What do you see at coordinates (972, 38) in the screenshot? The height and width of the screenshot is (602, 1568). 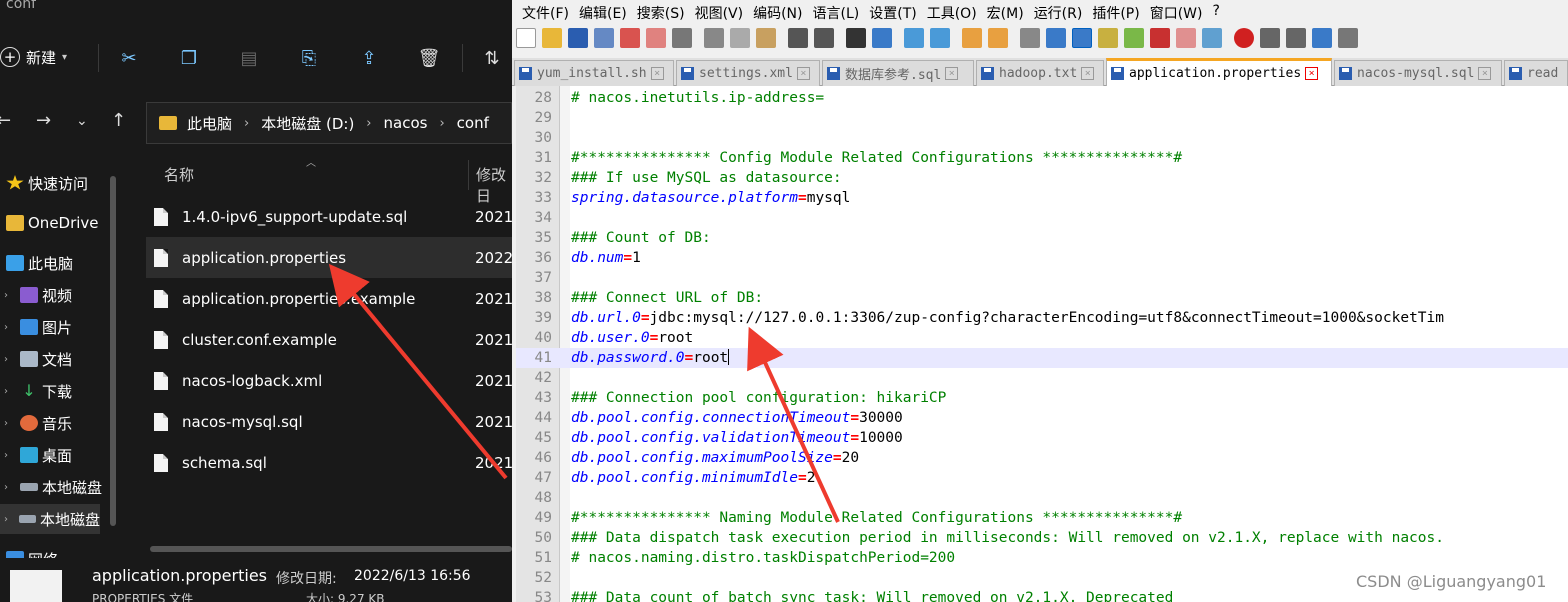 I see `sync-vertical-icon` at bounding box center [972, 38].